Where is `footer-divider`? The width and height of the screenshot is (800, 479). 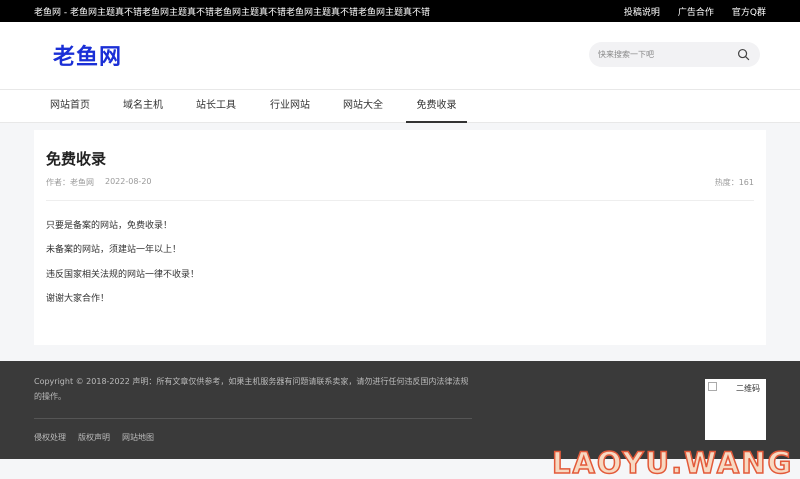
footer-divider is located at coordinates (253, 418).